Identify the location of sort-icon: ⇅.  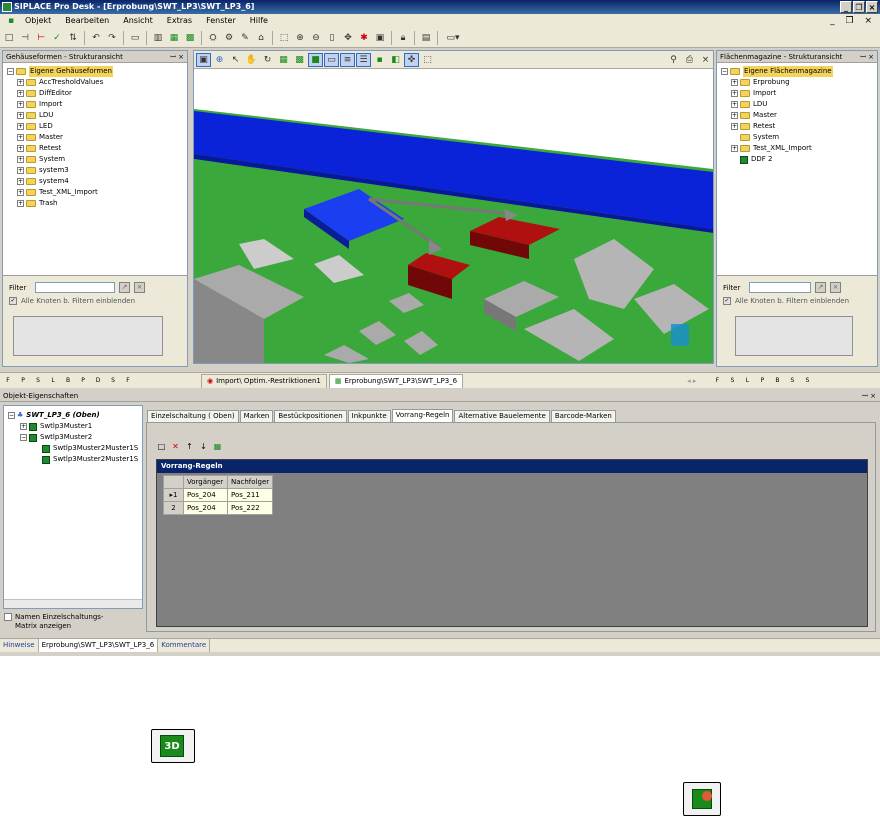
(73, 38).